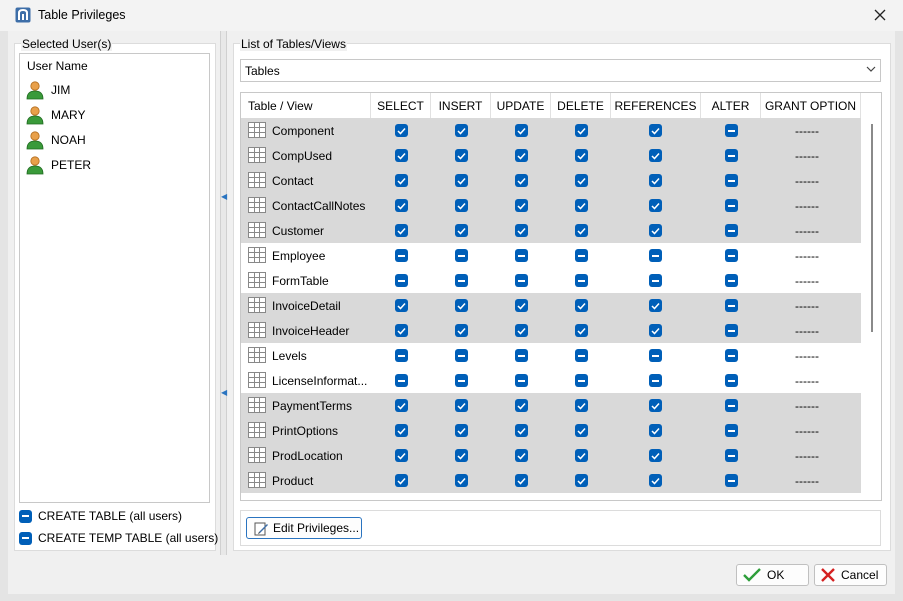 The width and height of the screenshot is (903, 601). I want to click on column-header: DELETE, so click(581, 105).